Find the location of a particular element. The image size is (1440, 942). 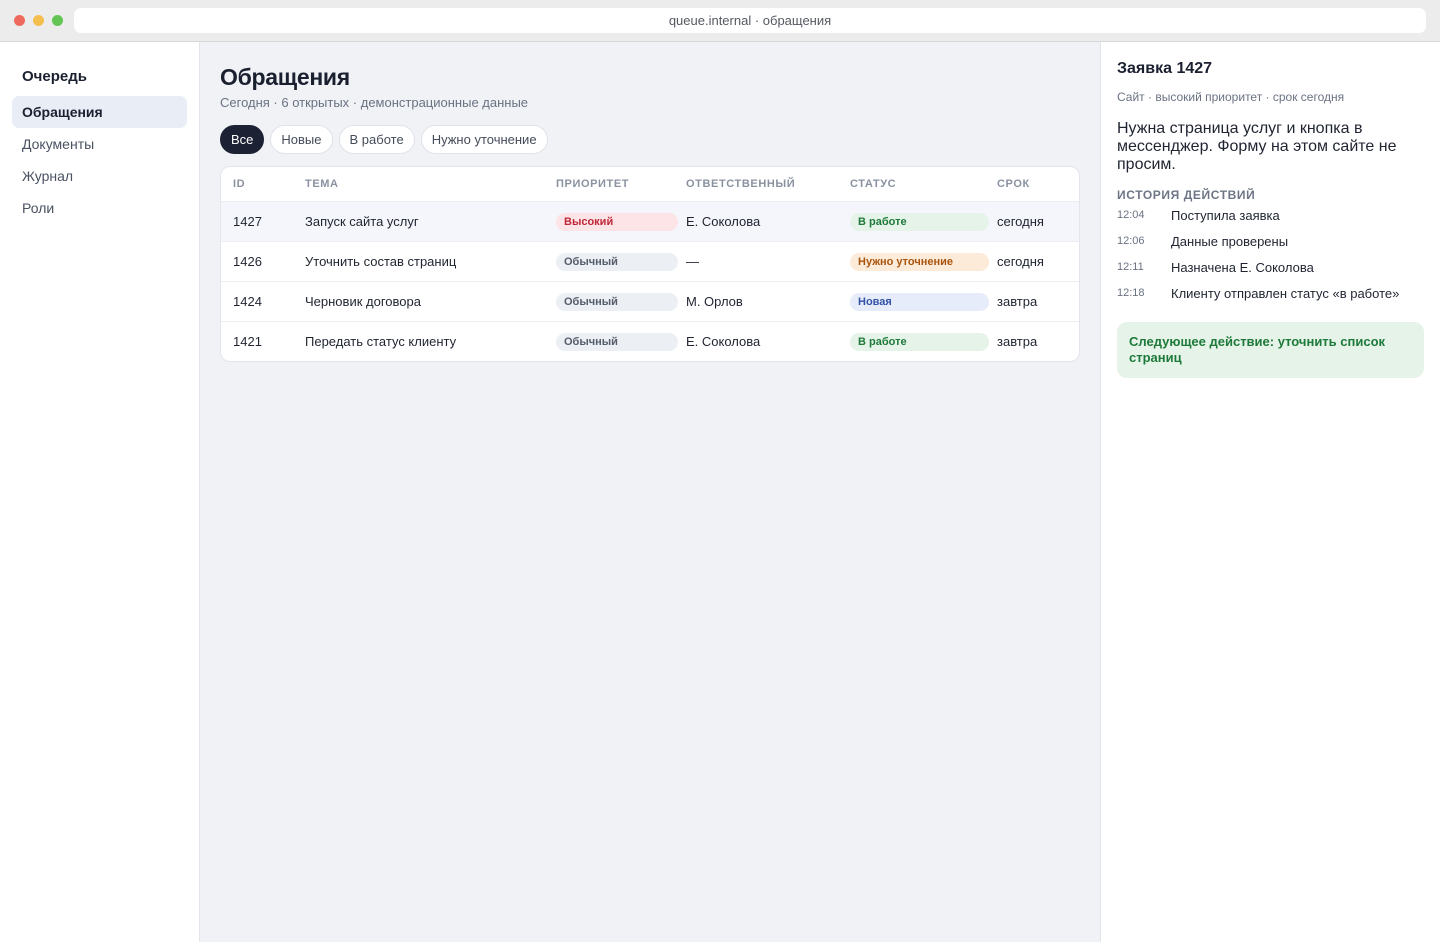

address-bar: queue.internal · обращения is located at coordinates (750, 20).